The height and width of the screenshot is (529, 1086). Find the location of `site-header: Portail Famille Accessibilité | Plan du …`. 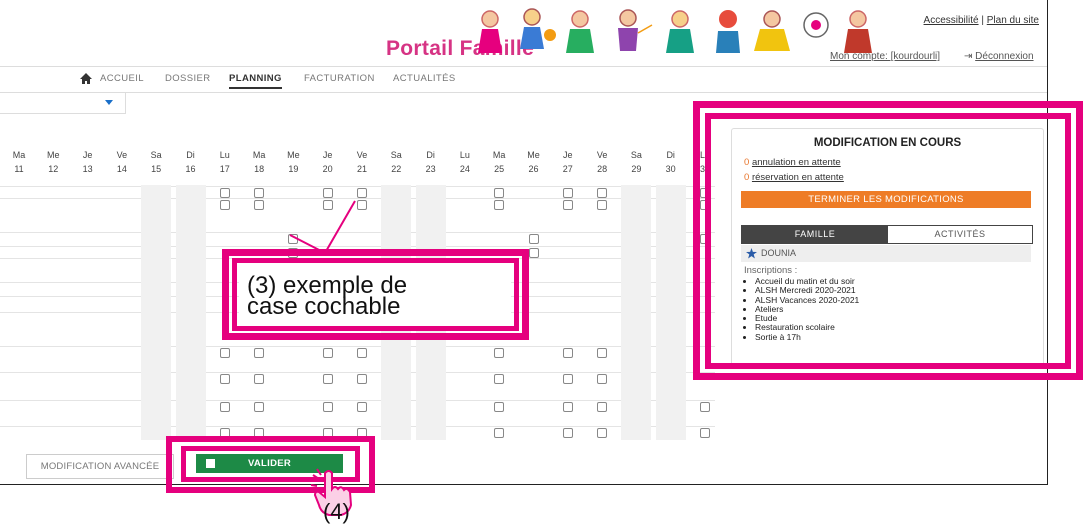

site-header: Portail Famille Accessibilité | Plan du … is located at coordinates (523, 33).